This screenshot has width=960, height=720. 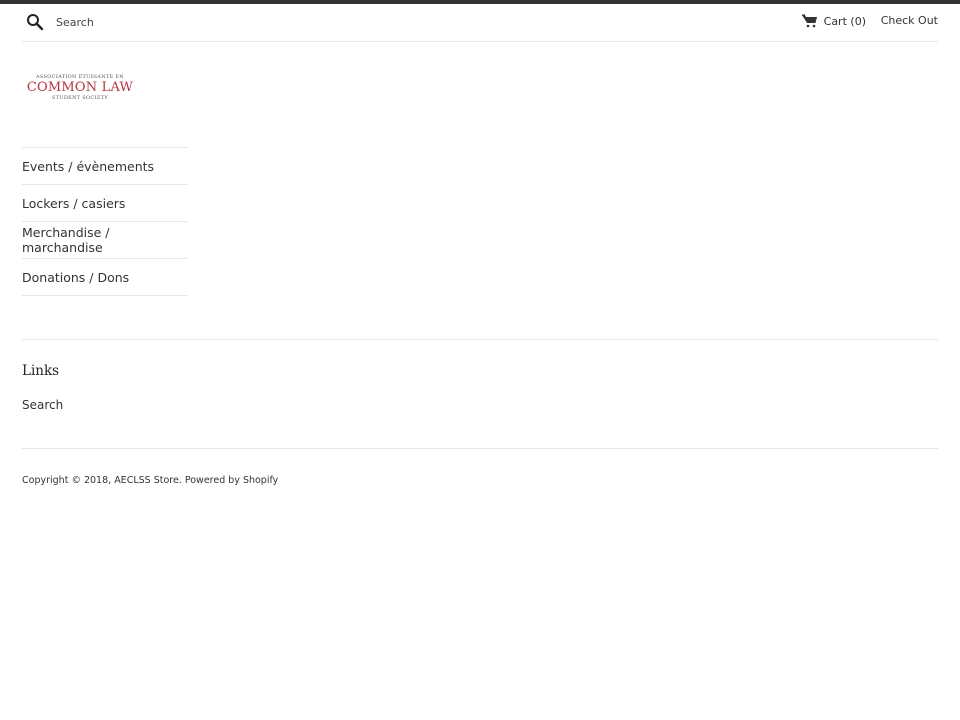 I want to click on search-input, so click(x=206, y=22).